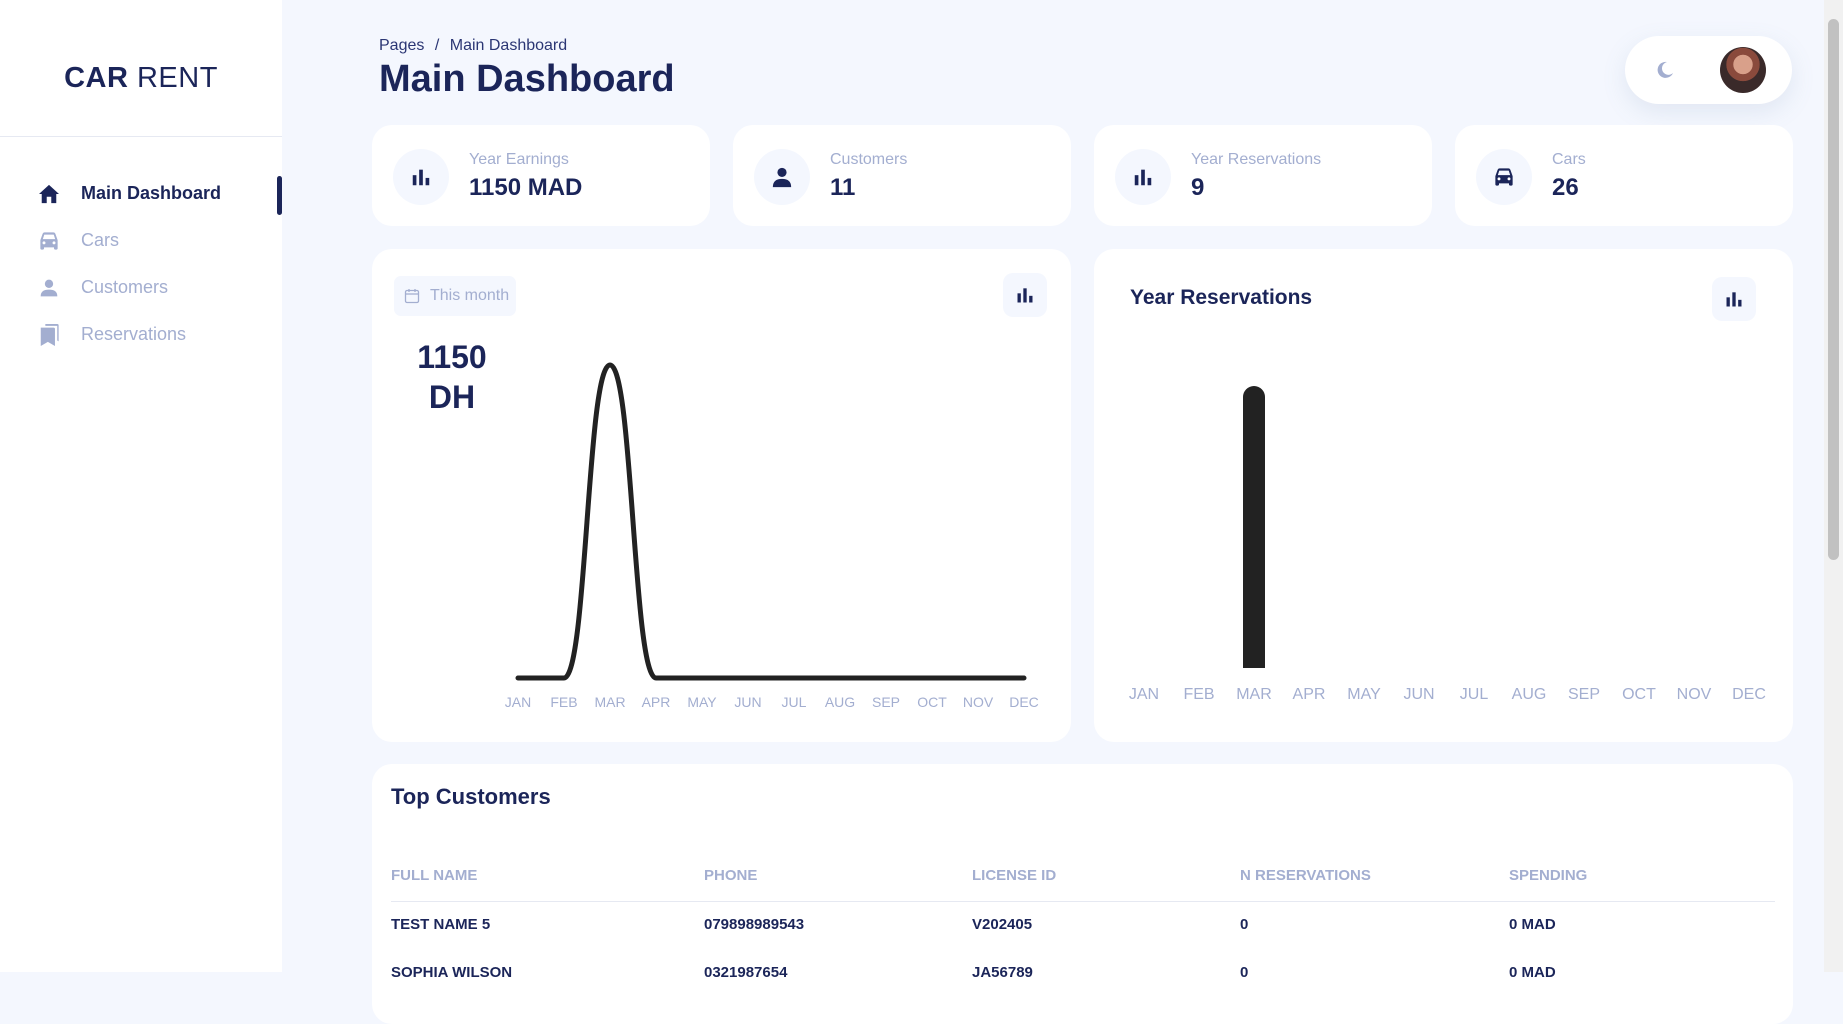  I want to click on page-scrollbar, so click(1833, 486).